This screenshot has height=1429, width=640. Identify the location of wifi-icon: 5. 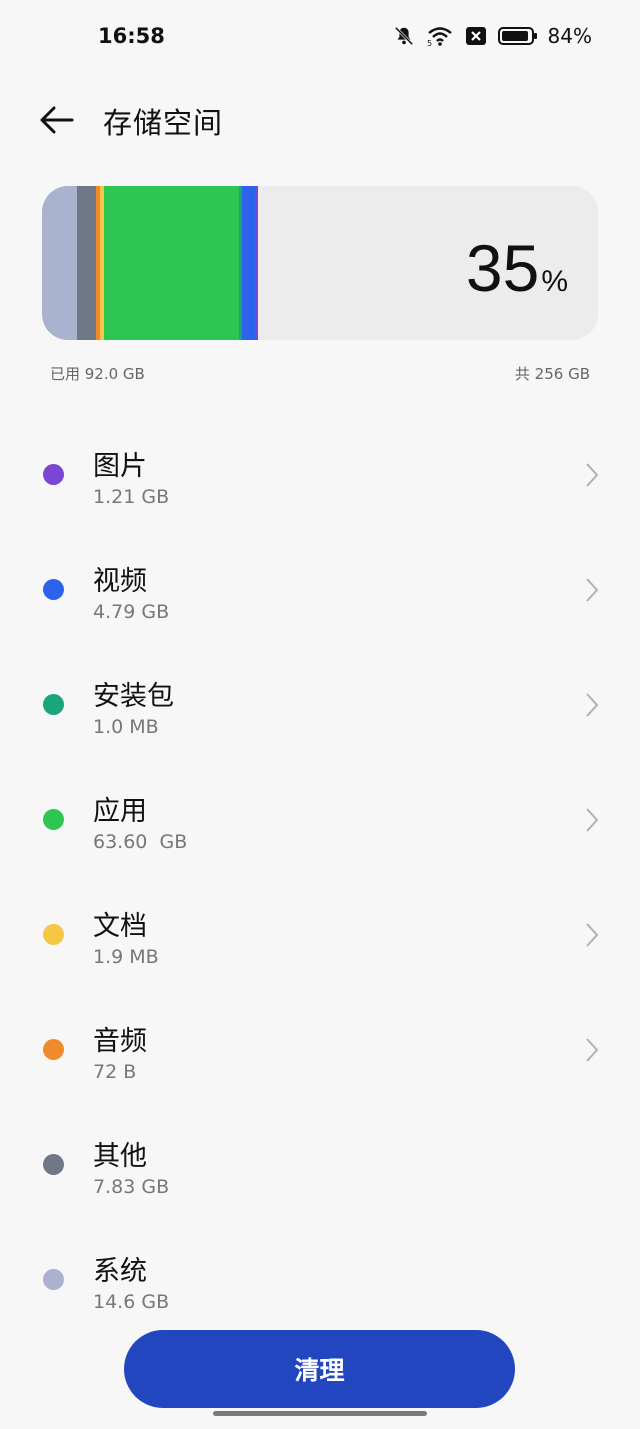
(439, 37).